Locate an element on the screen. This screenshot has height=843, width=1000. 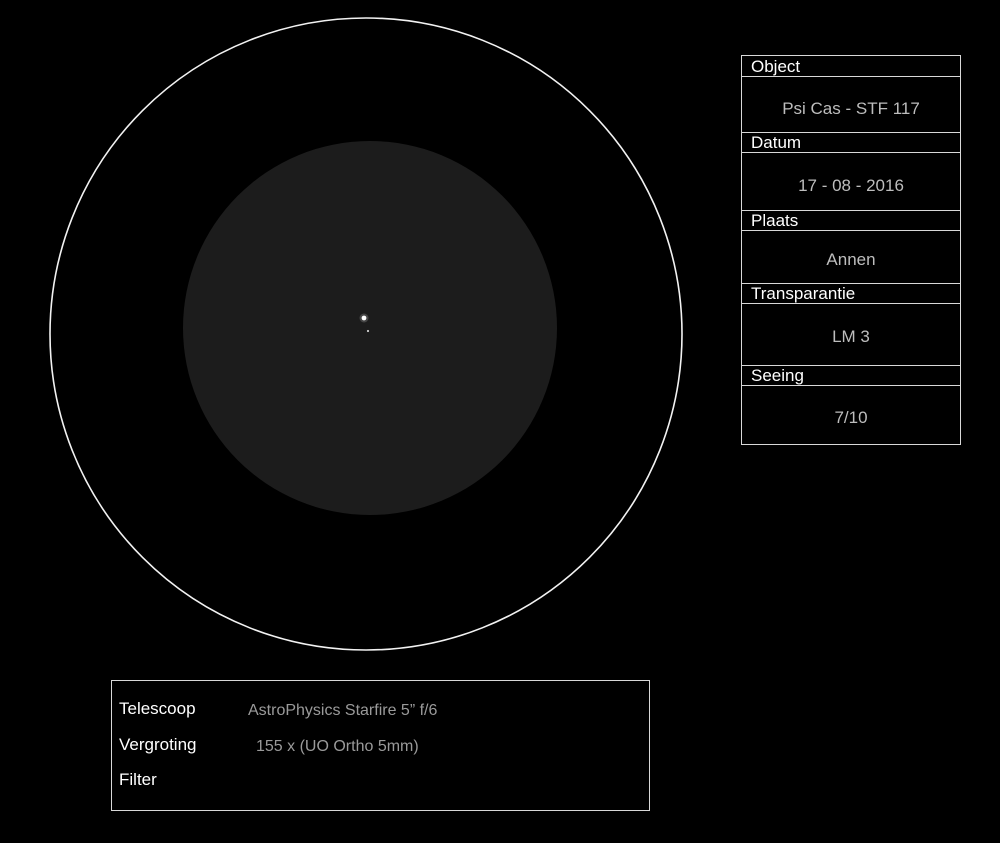
object-value: Psi Cas - STF 117 is located at coordinates (851, 108).